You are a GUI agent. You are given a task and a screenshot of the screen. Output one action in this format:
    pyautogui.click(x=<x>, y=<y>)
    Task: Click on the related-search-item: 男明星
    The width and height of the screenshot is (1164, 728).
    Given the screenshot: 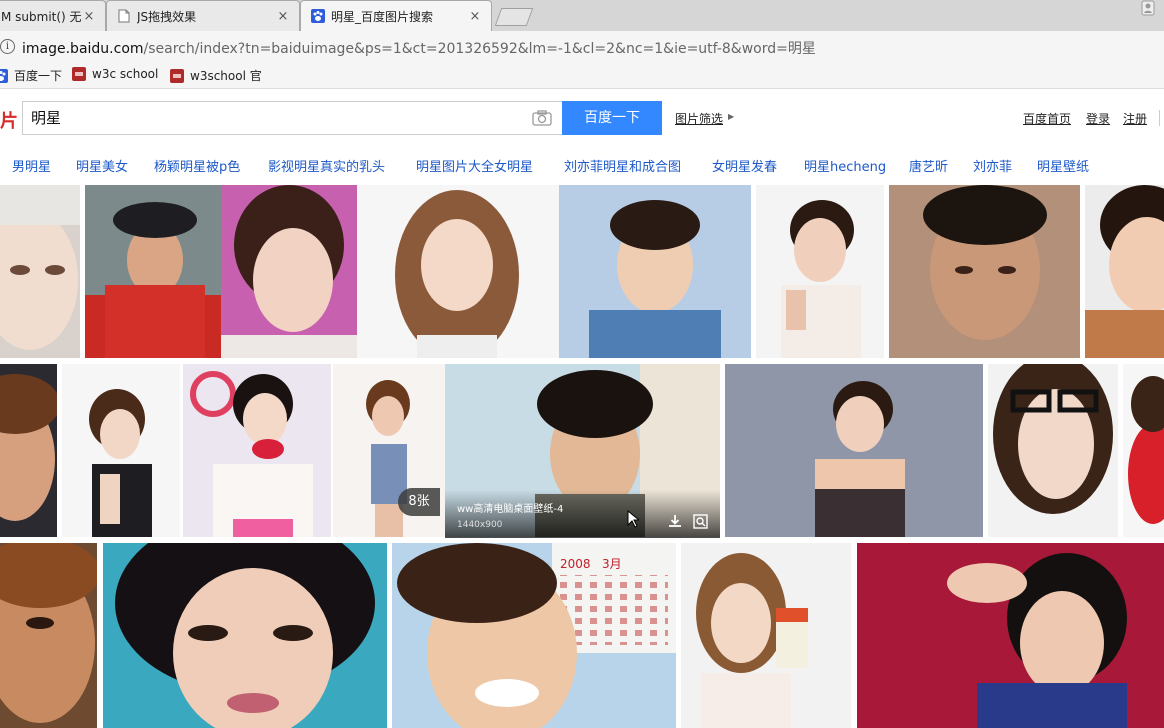 What is the action you would take?
    pyautogui.click(x=31, y=165)
    